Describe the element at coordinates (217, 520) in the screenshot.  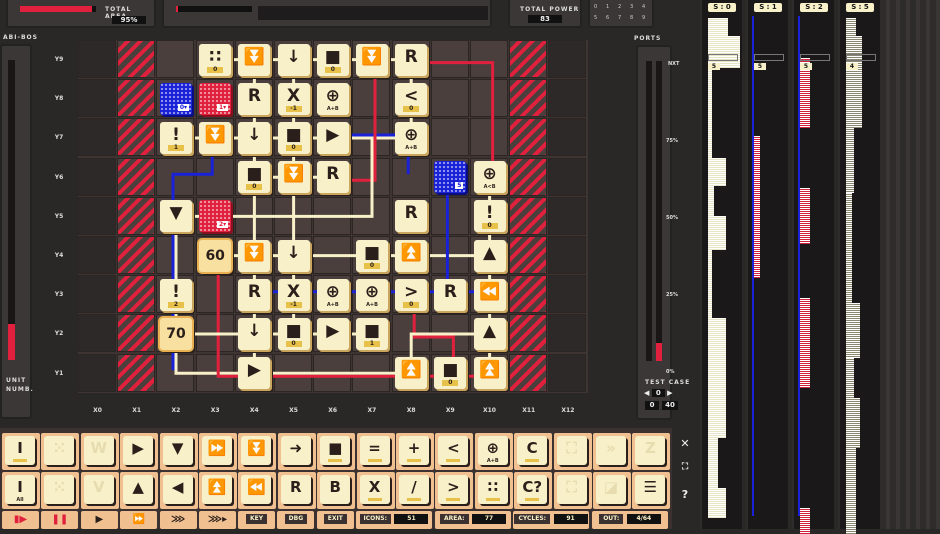
I see `fastest-button: ⋙▸` at that location.